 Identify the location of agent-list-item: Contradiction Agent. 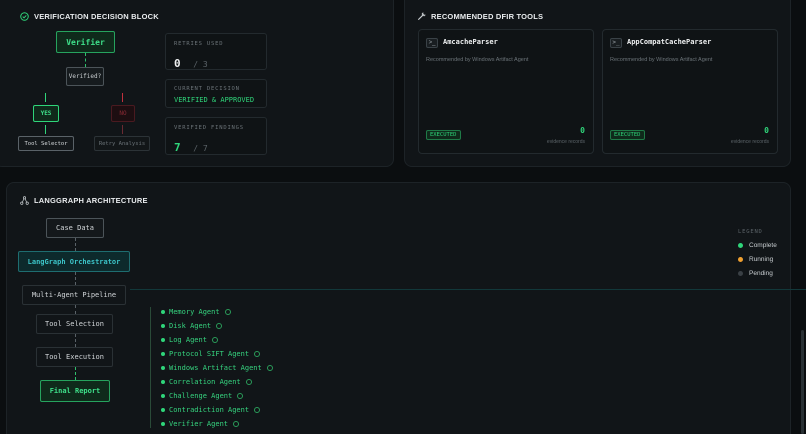
(211, 410).